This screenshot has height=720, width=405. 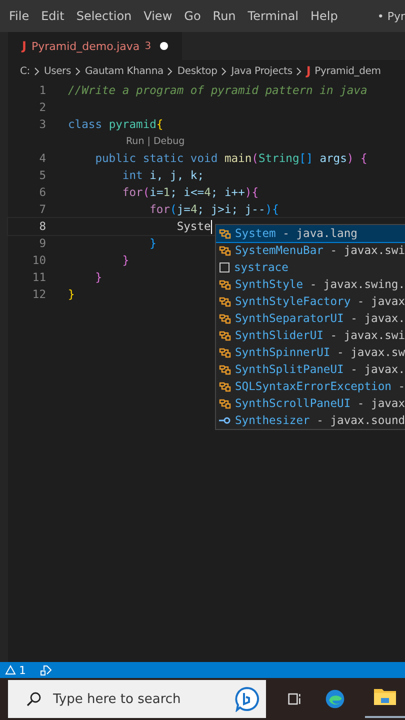 I want to click on breadcrumb-item: Desktop, so click(x=197, y=71).